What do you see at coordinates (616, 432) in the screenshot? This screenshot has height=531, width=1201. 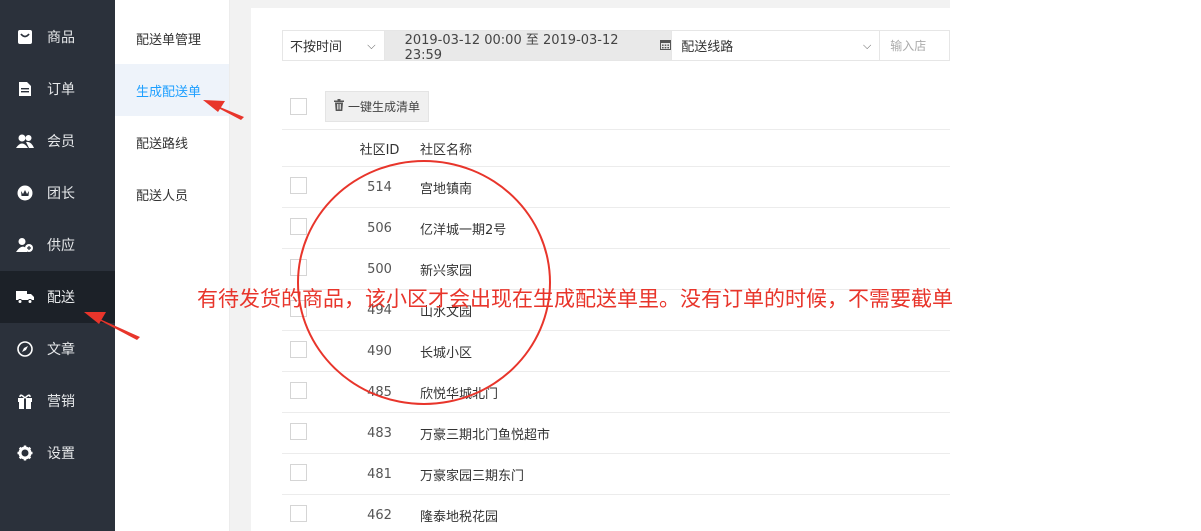 I see `table-row: 483 万豪三期北门鱼悦超市` at bounding box center [616, 432].